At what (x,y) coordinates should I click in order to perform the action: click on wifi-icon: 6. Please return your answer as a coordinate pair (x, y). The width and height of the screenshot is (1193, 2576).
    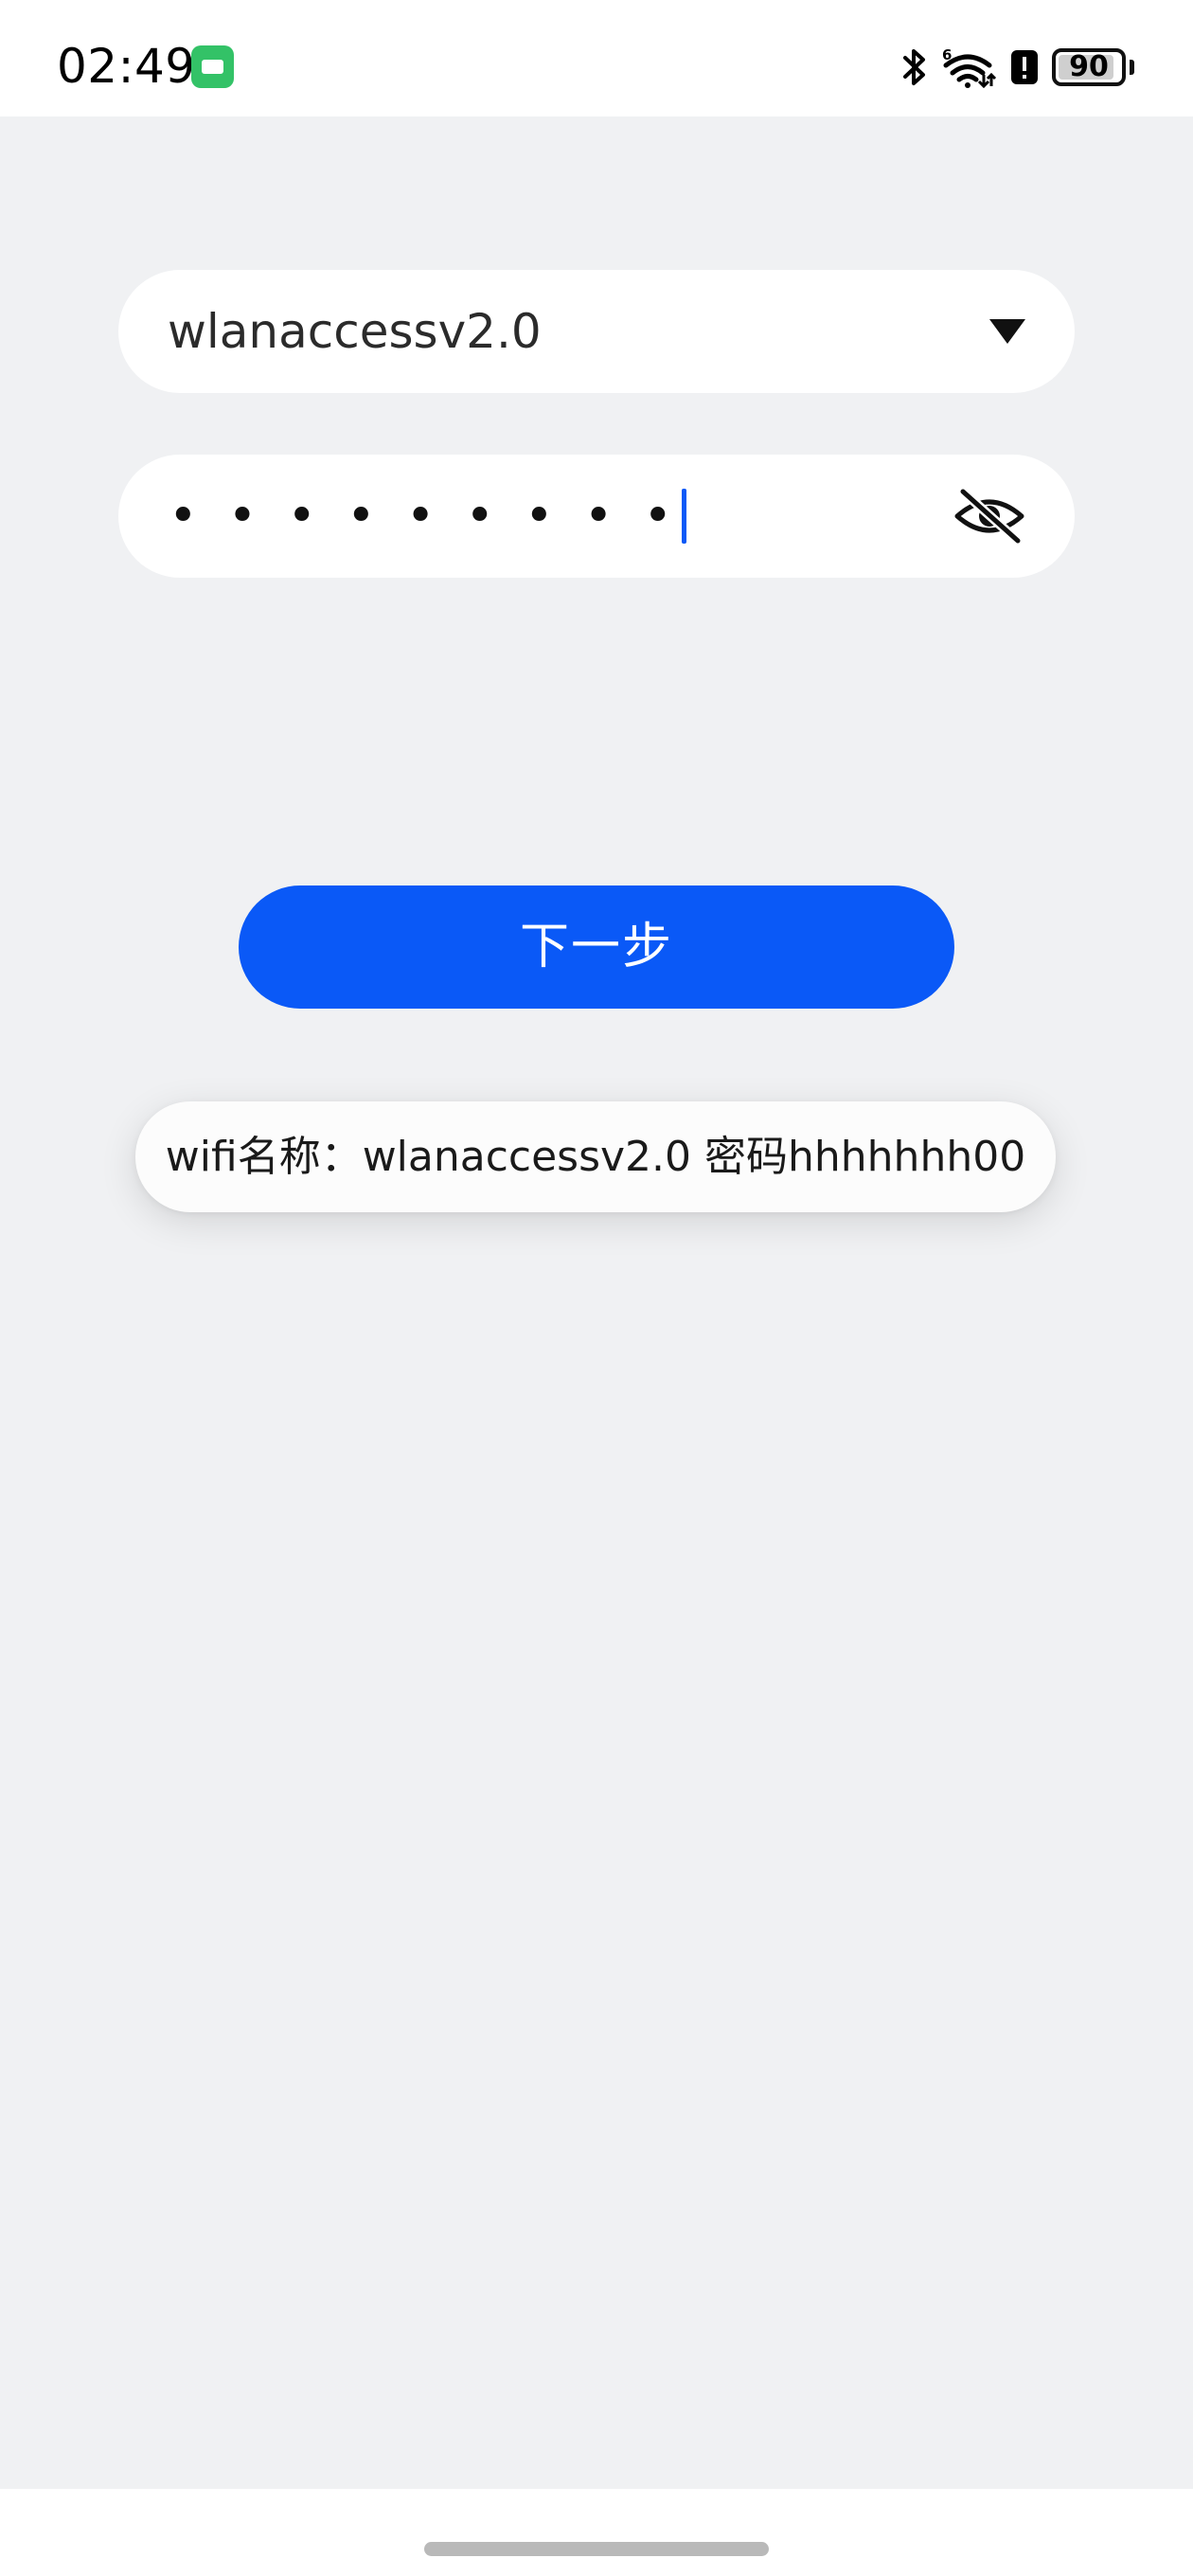
    Looking at the image, I should click on (969, 67).